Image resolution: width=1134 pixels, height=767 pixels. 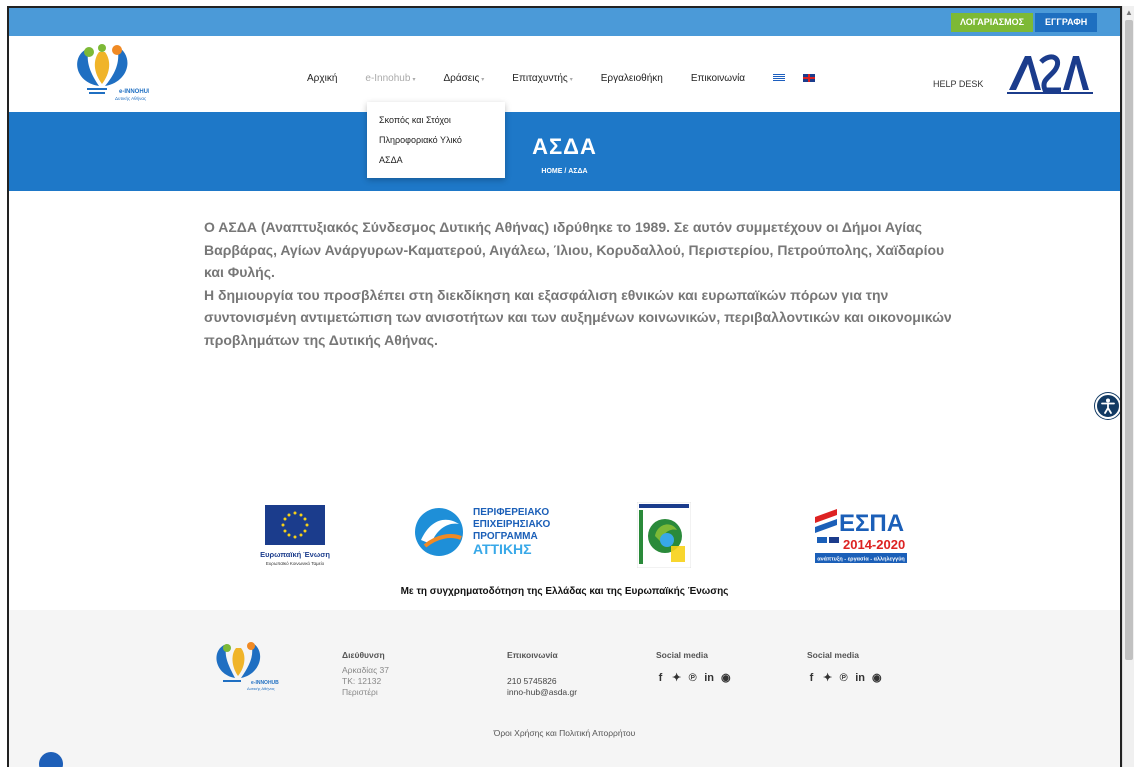 I want to click on nav-e-innohub-label: e-Innohub, so click(x=388, y=78).